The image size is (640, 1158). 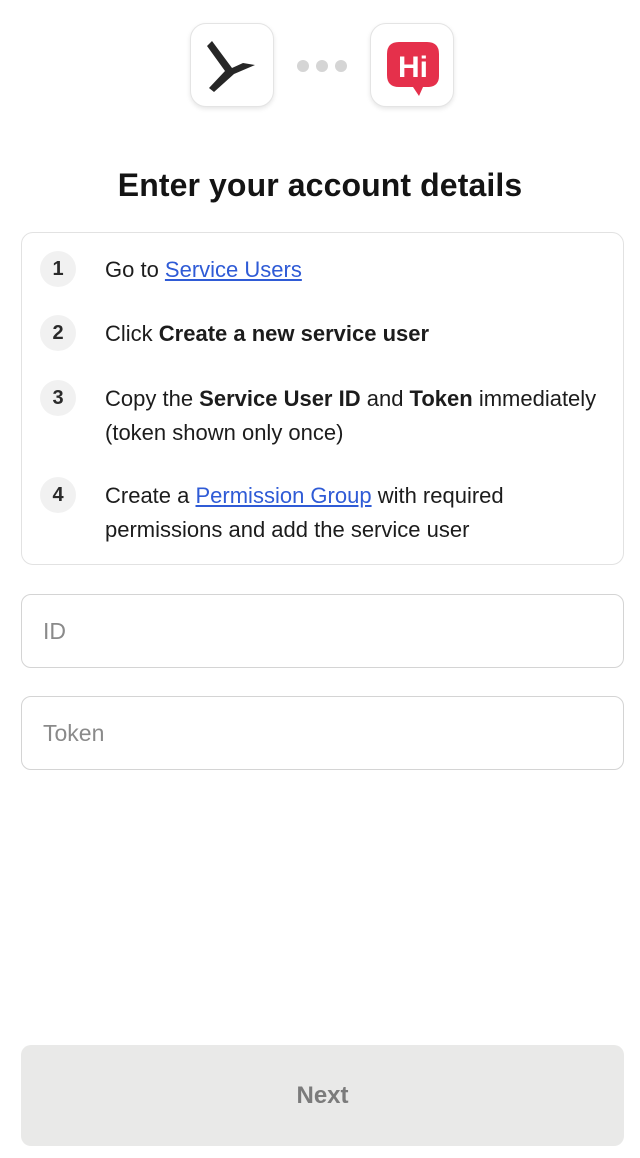 I want to click on permission-group-link: Permission Group, so click(x=284, y=495).